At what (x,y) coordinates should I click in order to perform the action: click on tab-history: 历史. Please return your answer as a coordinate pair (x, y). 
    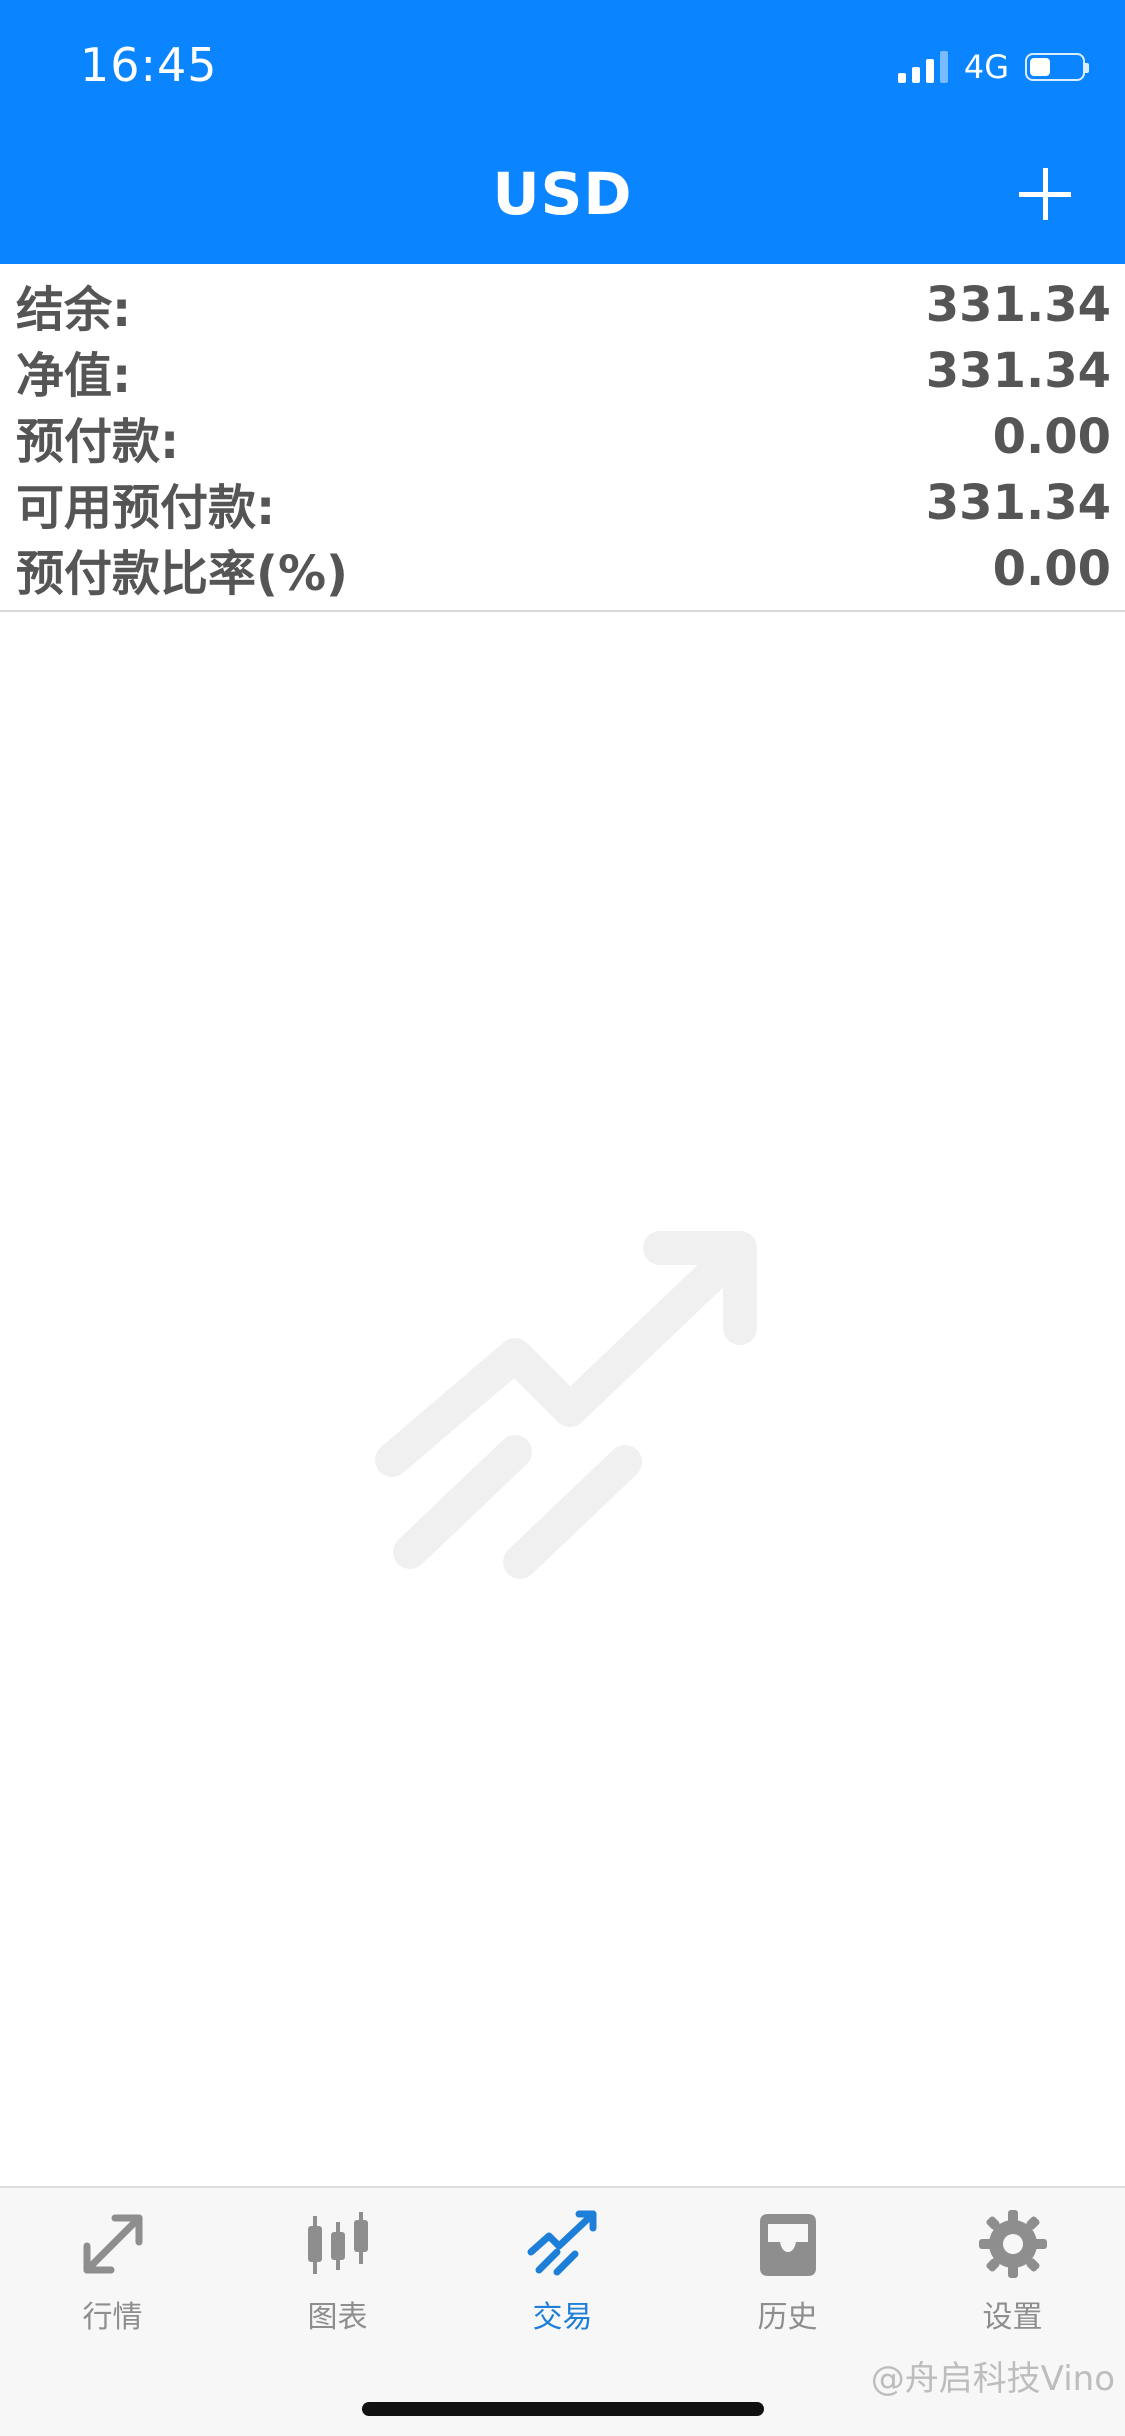
    Looking at the image, I should click on (787, 2263).